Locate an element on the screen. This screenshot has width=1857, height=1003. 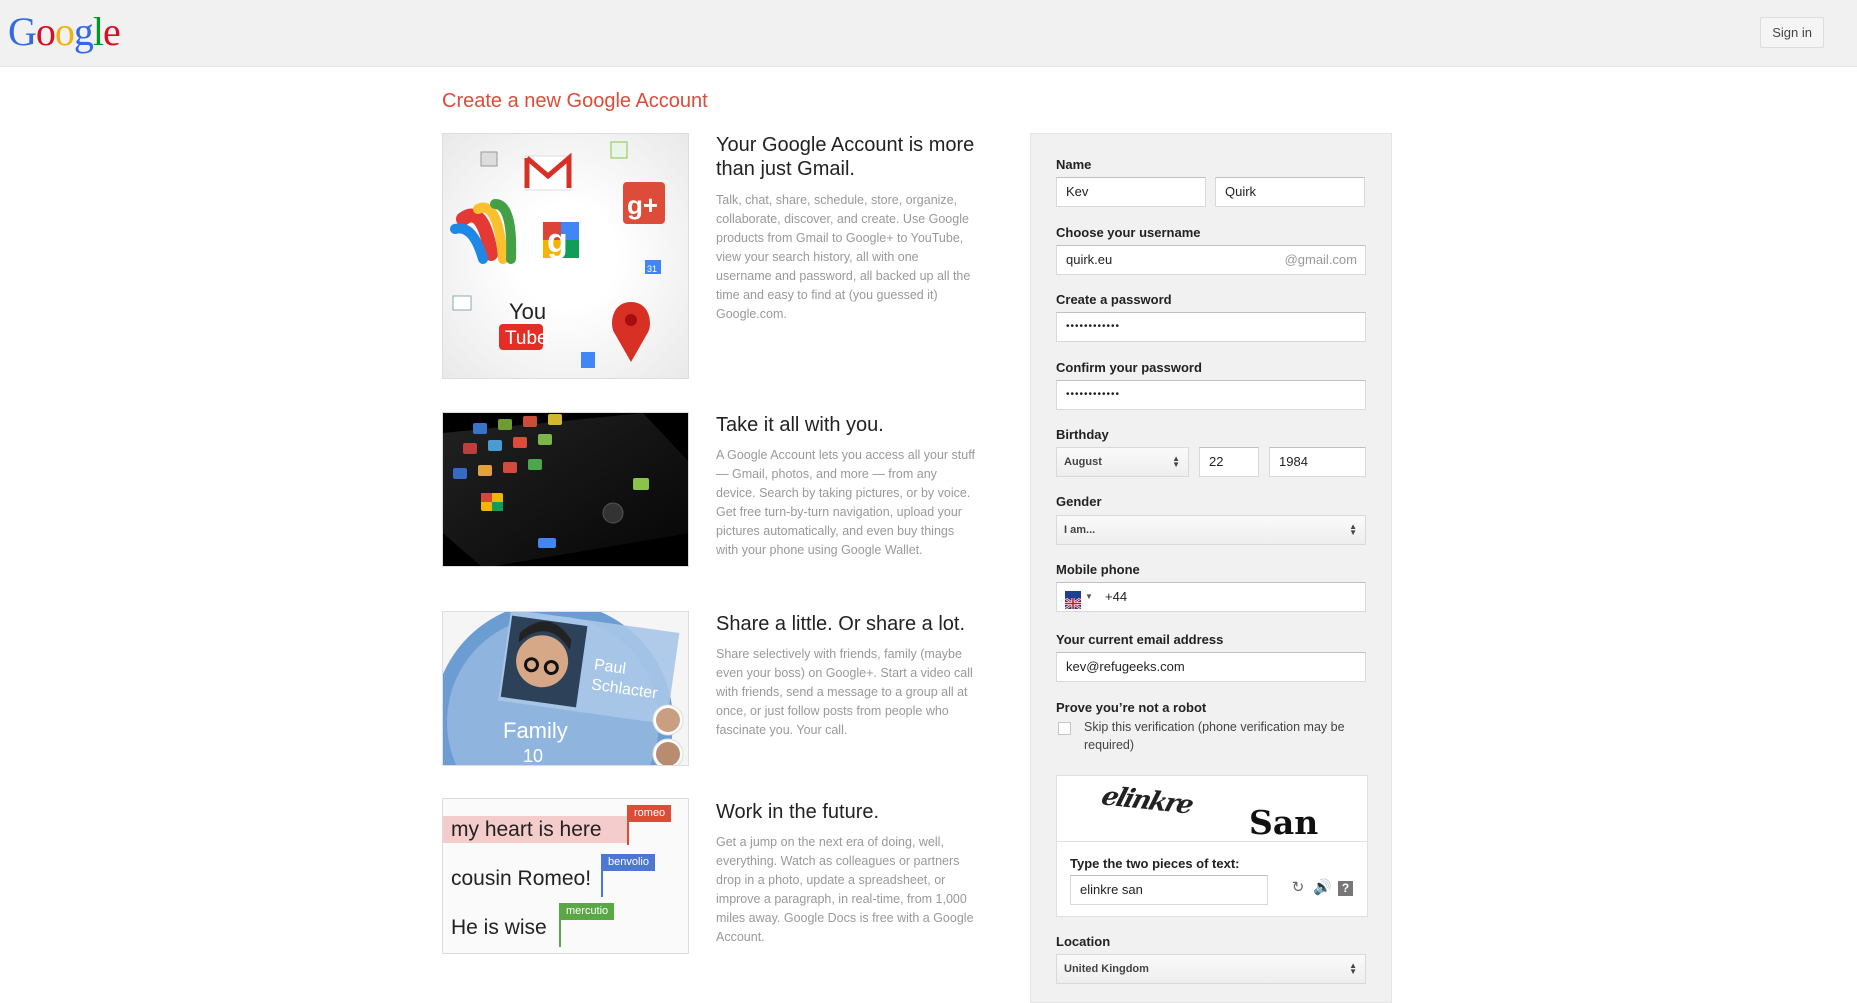
youtube-bottom-text: Tube is located at coordinates (526, 338).